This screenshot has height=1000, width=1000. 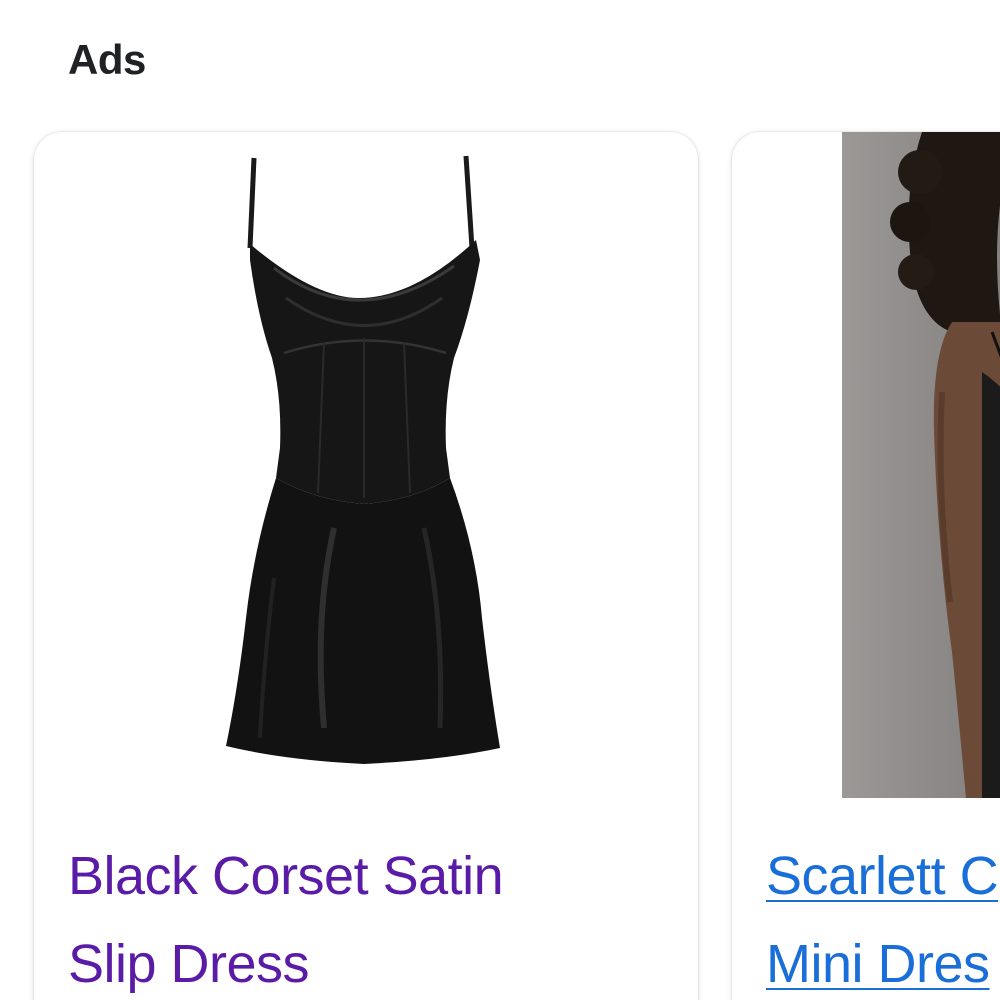 What do you see at coordinates (107, 59) in the screenshot?
I see `ads-heading: Ads` at bounding box center [107, 59].